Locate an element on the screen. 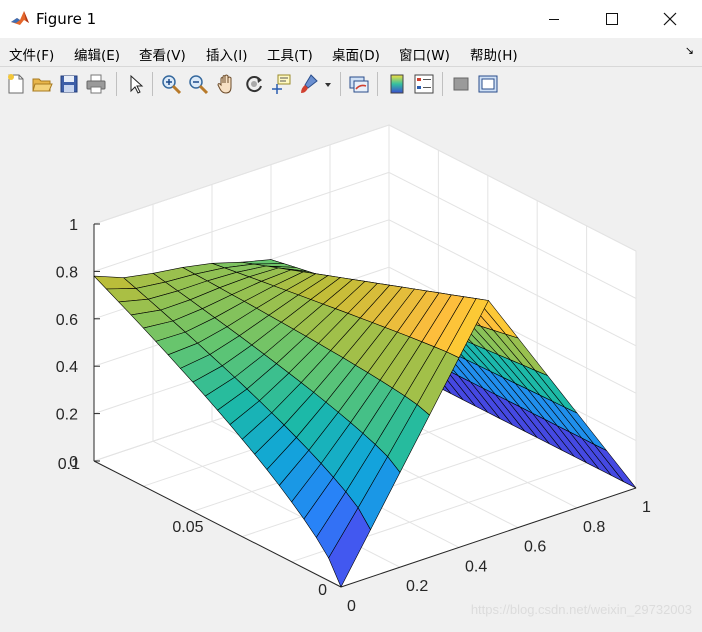  brush-dropdown-icon is located at coordinates (328, 84).